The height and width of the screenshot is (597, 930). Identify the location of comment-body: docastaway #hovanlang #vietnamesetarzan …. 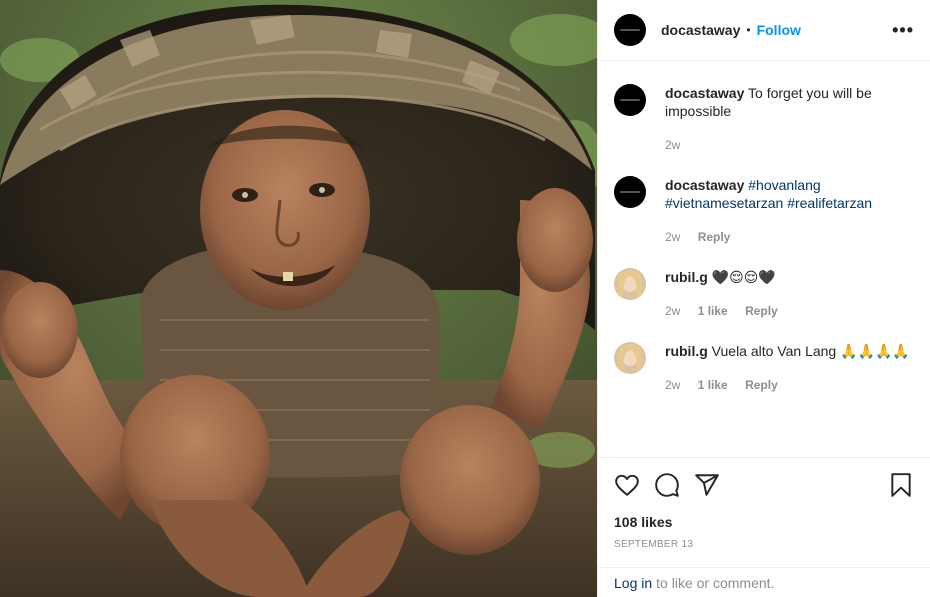
(789, 211).